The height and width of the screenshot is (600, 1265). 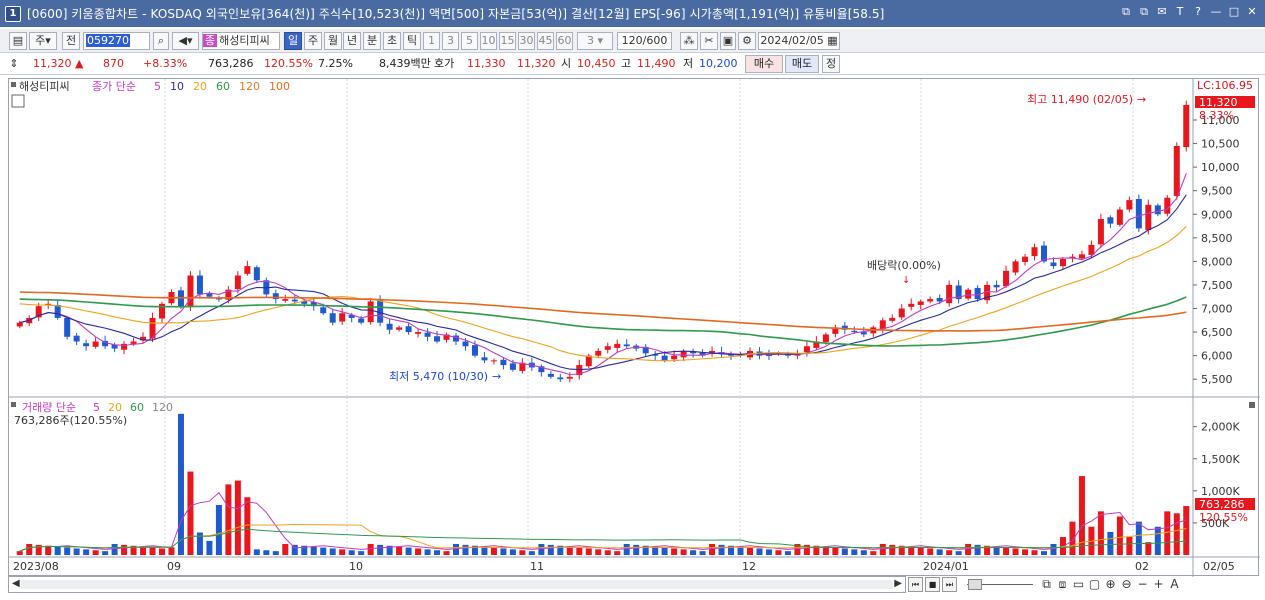 I want to click on close-button: ✕, so click(x=1252, y=12).